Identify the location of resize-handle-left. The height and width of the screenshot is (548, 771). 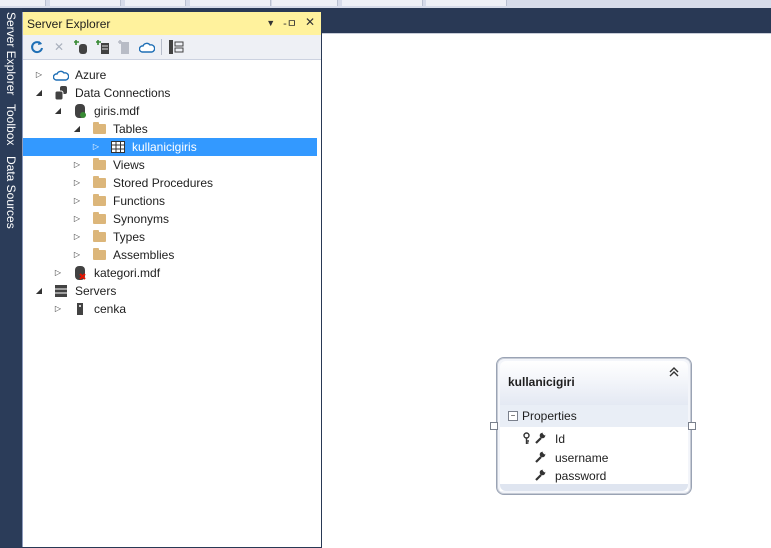
(494, 426).